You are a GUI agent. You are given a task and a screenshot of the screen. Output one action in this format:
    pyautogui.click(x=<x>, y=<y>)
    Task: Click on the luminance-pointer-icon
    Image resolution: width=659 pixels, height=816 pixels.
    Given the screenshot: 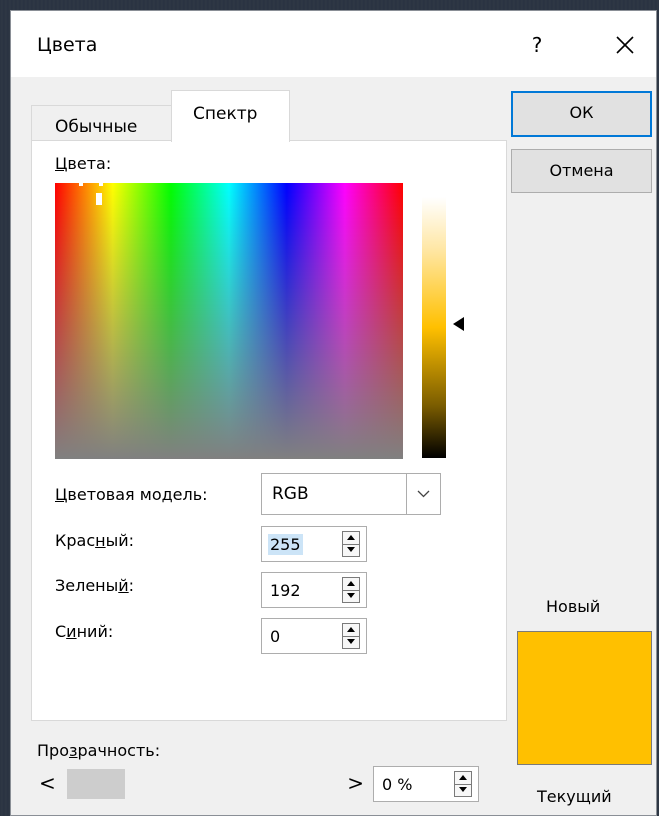 What is the action you would take?
    pyautogui.click(x=458, y=324)
    